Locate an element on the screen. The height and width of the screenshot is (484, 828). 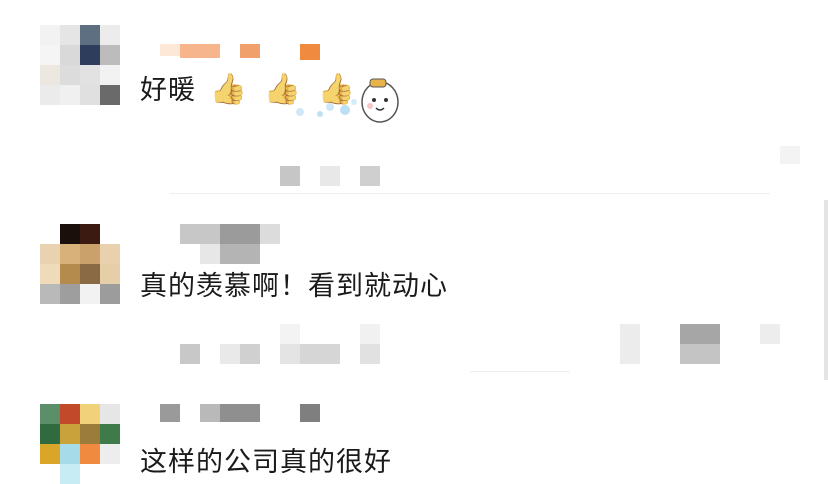
comment-text: 这样的公司真的很好 is located at coordinates (266, 462).